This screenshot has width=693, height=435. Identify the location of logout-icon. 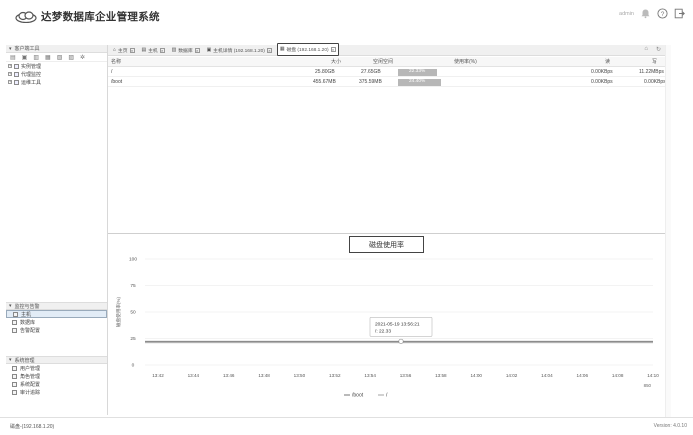
(679, 13).